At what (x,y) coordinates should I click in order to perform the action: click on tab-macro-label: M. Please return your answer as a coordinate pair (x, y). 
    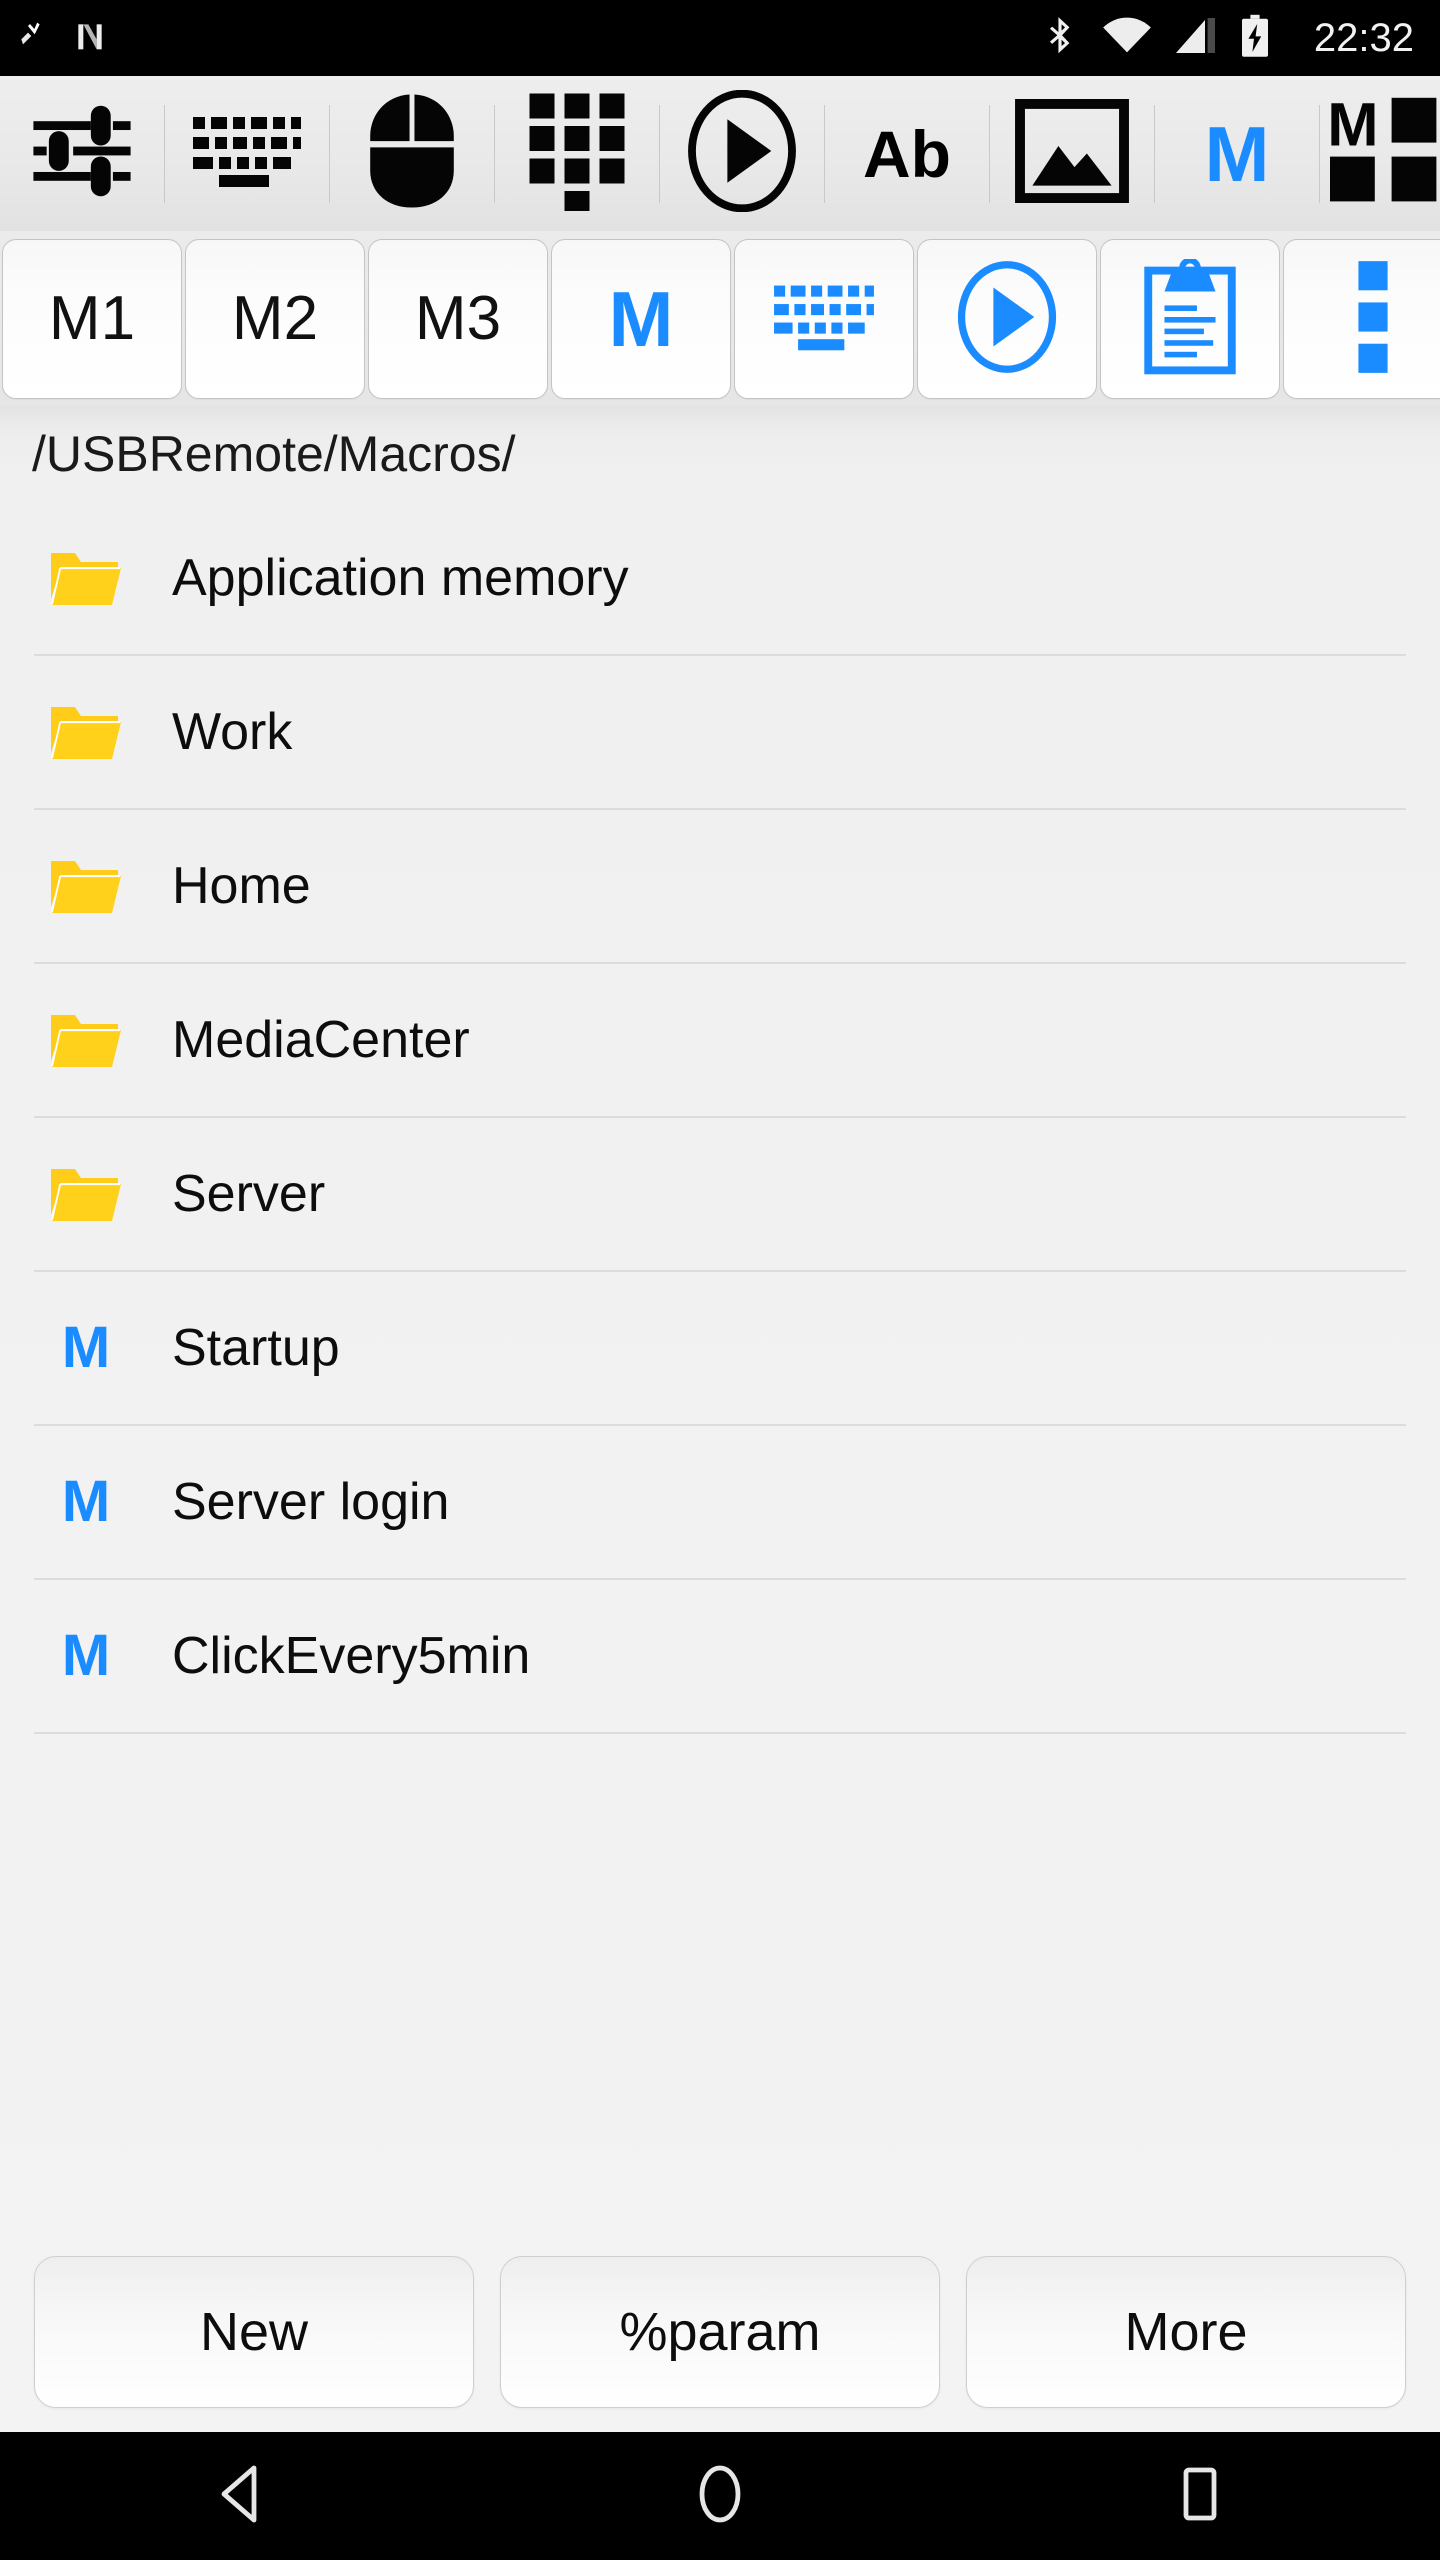
    Looking at the image, I should click on (641, 319).